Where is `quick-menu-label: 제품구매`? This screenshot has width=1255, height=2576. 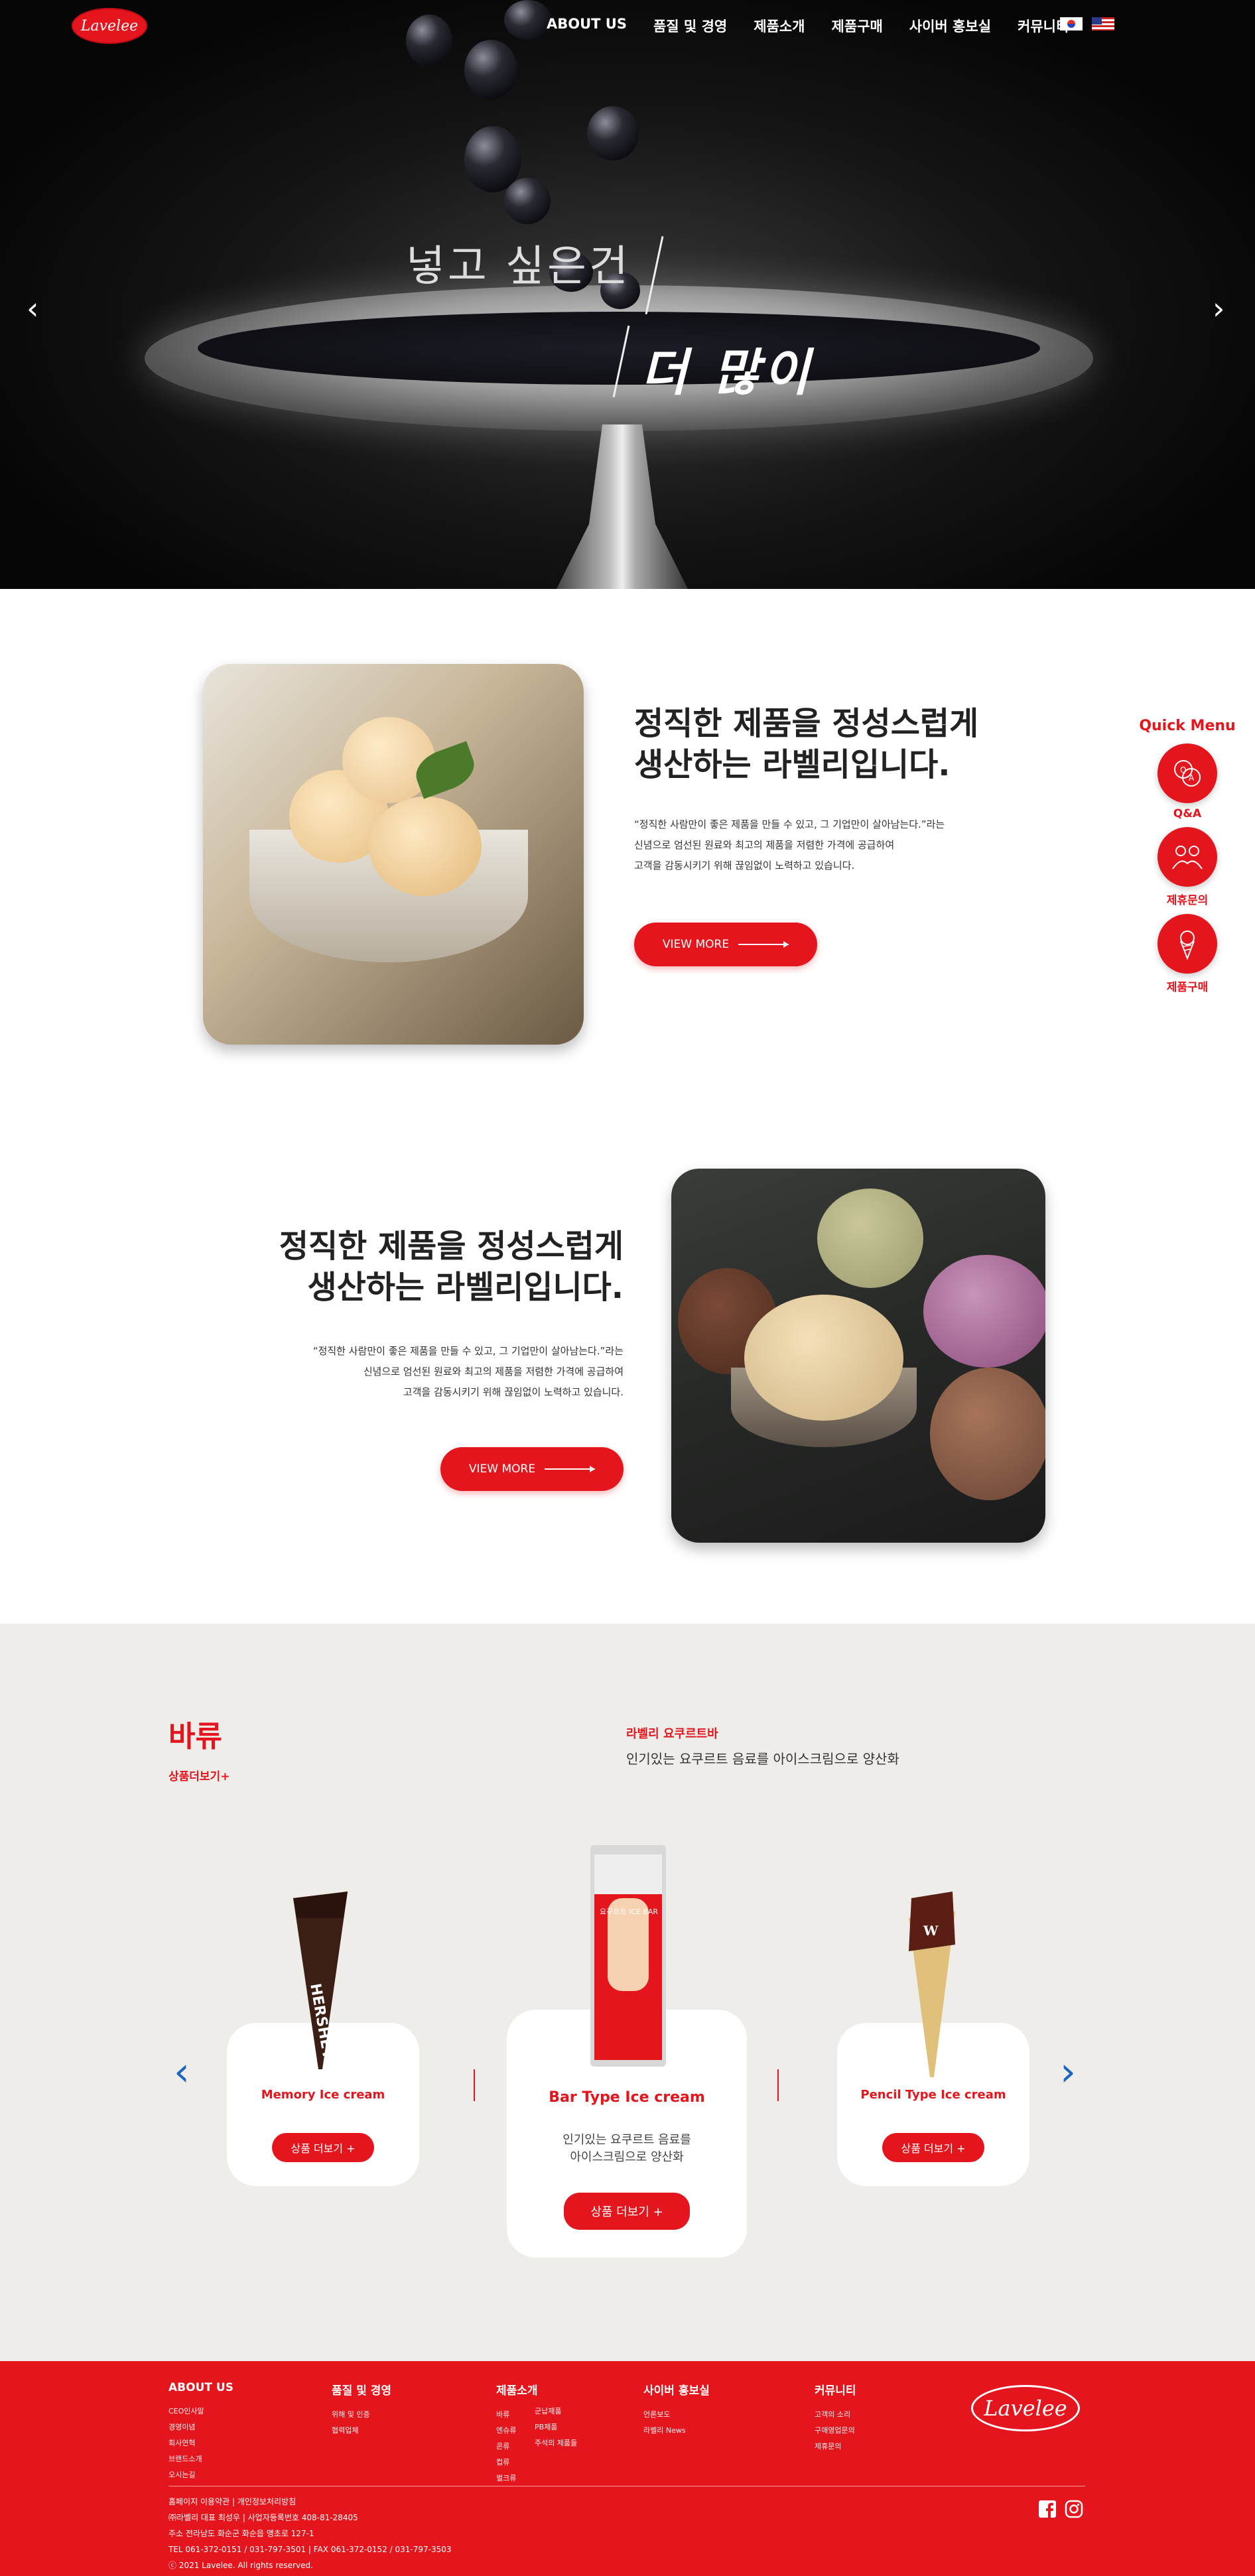
quick-menu-label: 제품구매 is located at coordinates (1187, 988).